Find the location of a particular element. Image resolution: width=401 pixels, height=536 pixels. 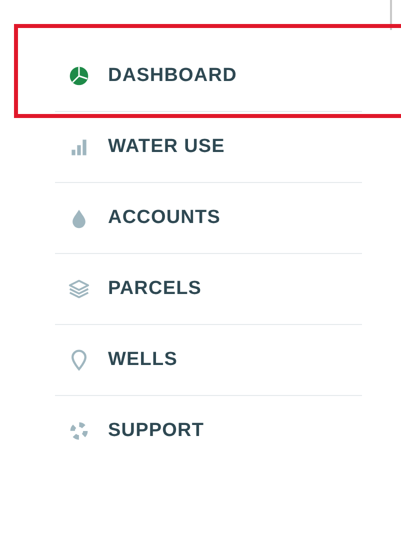

nav-item: SUPPORT is located at coordinates (208, 431).